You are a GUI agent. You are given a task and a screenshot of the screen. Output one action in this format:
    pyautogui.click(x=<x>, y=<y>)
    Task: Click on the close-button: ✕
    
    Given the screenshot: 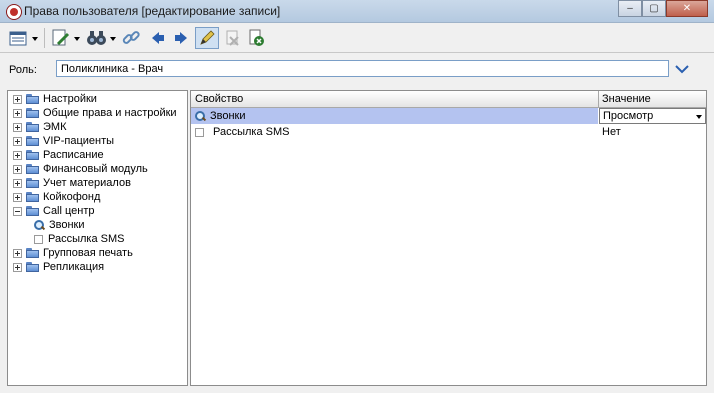 What is the action you would take?
    pyautogui.click(x=687, y=8)
    